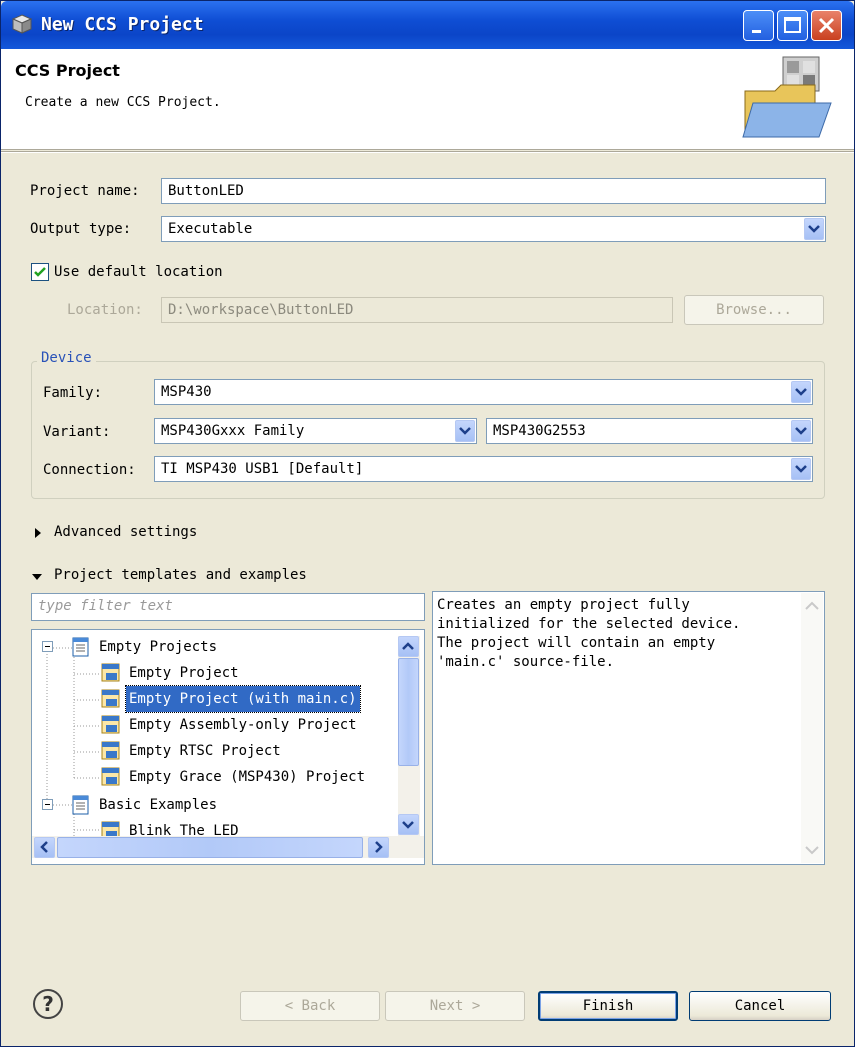  What do you see at coordinates (215, 777) in the screenshot?
I see `tree-item-empty-grace-project: Empty Grace (MSP430) Project` at bounding box center [215, 777].